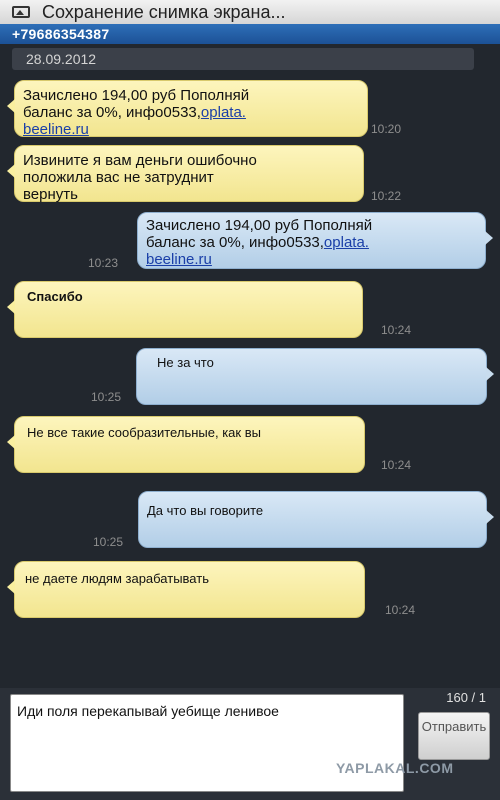  Describe the element at coordinates (243, 59) in the screenshot. I see `date-separator: 28.09.2012` at that location.